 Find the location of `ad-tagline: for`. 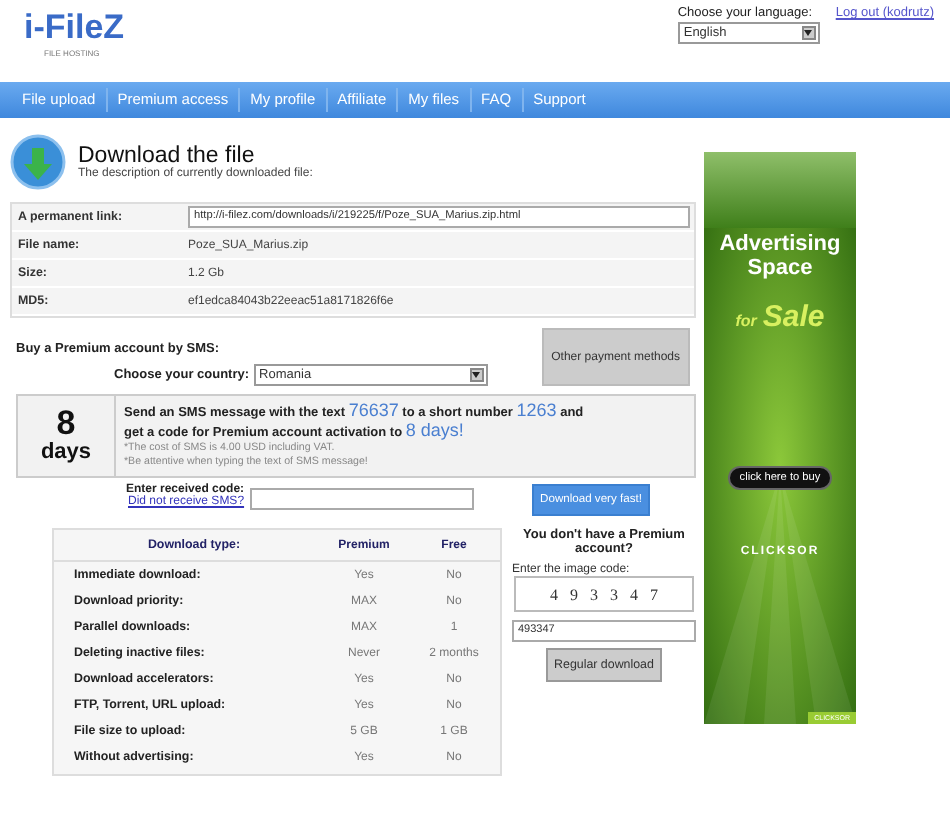

ad-tagline: for is located at coordinates (746, 321).